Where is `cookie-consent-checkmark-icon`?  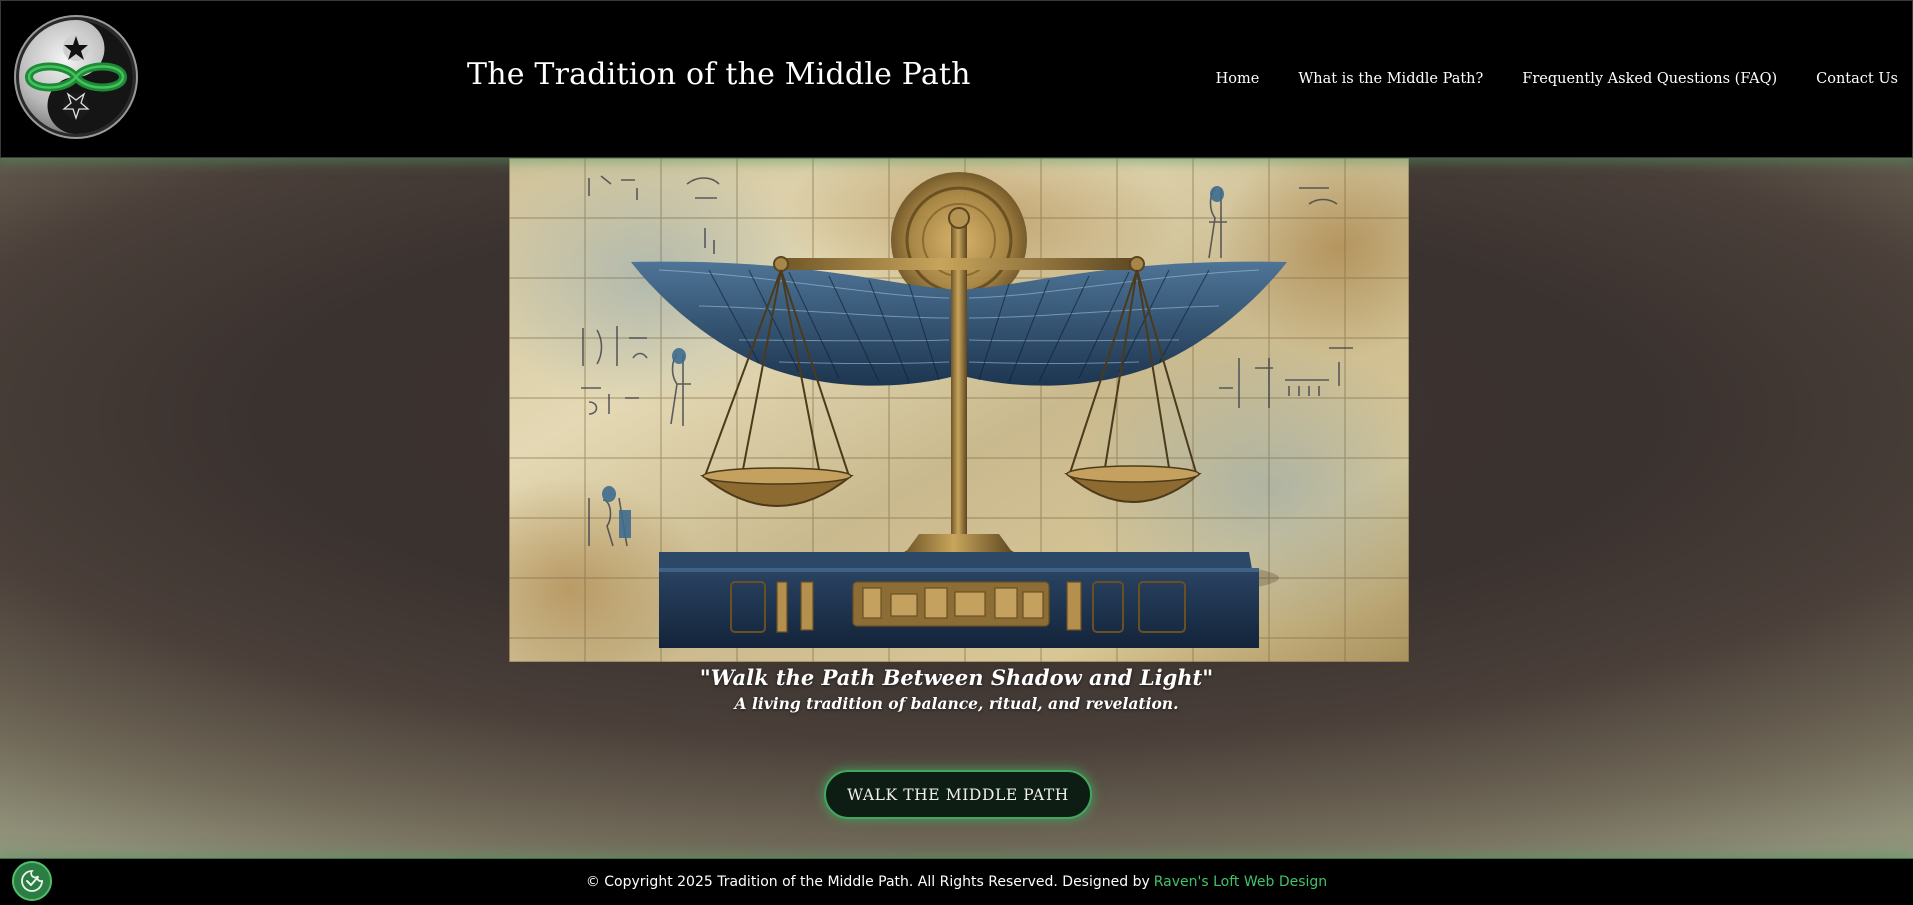 cookie-consent-checkmark-icon is located at coordinates (32, 881).